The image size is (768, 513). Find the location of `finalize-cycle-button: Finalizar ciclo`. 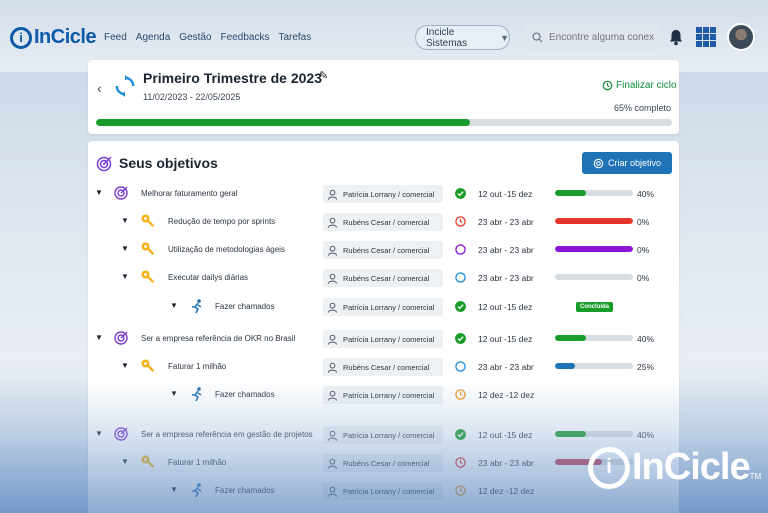

finalize-cycle-button: Finalizar ciclo is located at coordinates (639, 85).